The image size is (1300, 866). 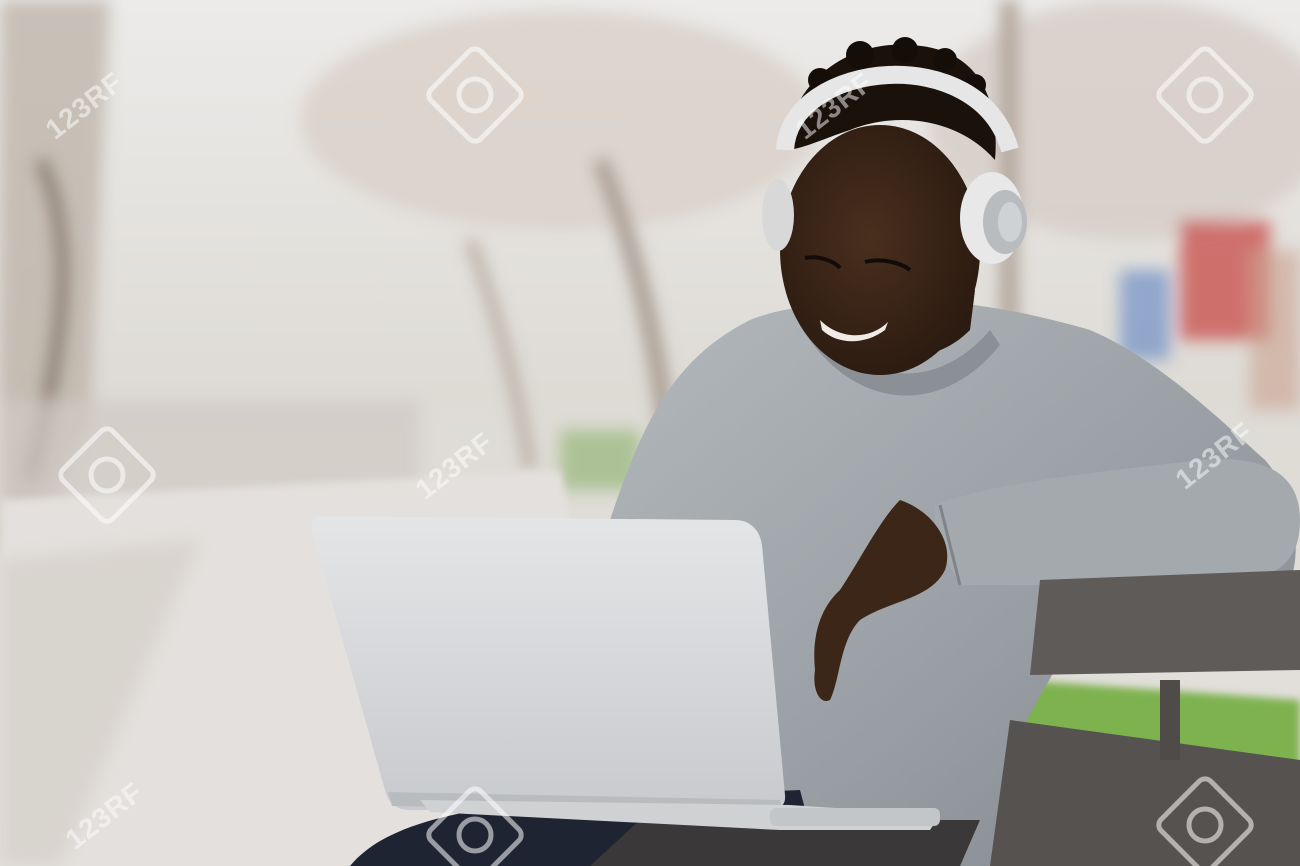 I want to click on headphone-left-cup, so click(x=778, y=215).